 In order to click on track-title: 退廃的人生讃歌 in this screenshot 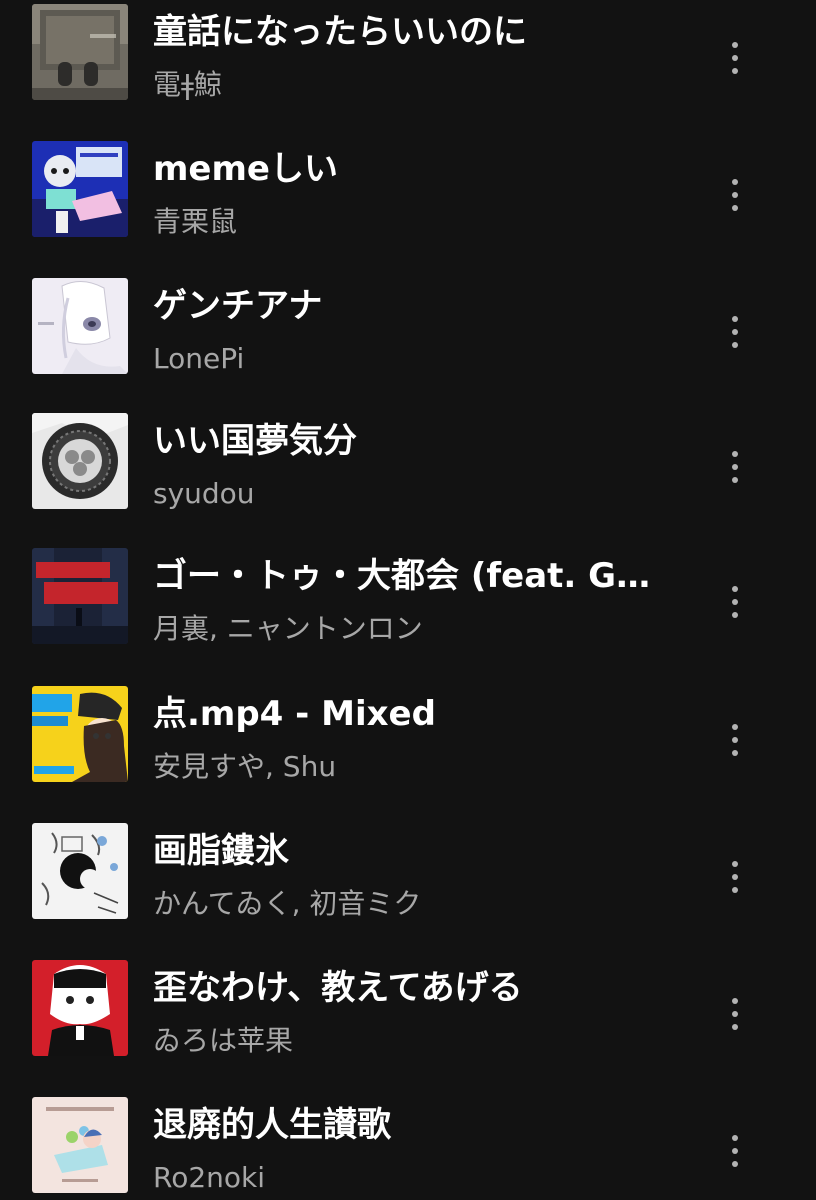, I will do `click(272, 1125)`.